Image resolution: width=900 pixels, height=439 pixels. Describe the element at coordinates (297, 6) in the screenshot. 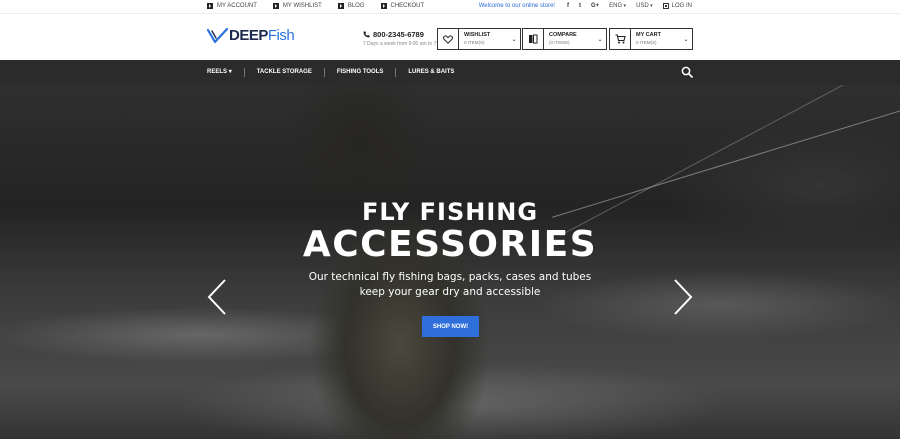

I see `my-wishlist-link: MY WISHLIST` at that location.